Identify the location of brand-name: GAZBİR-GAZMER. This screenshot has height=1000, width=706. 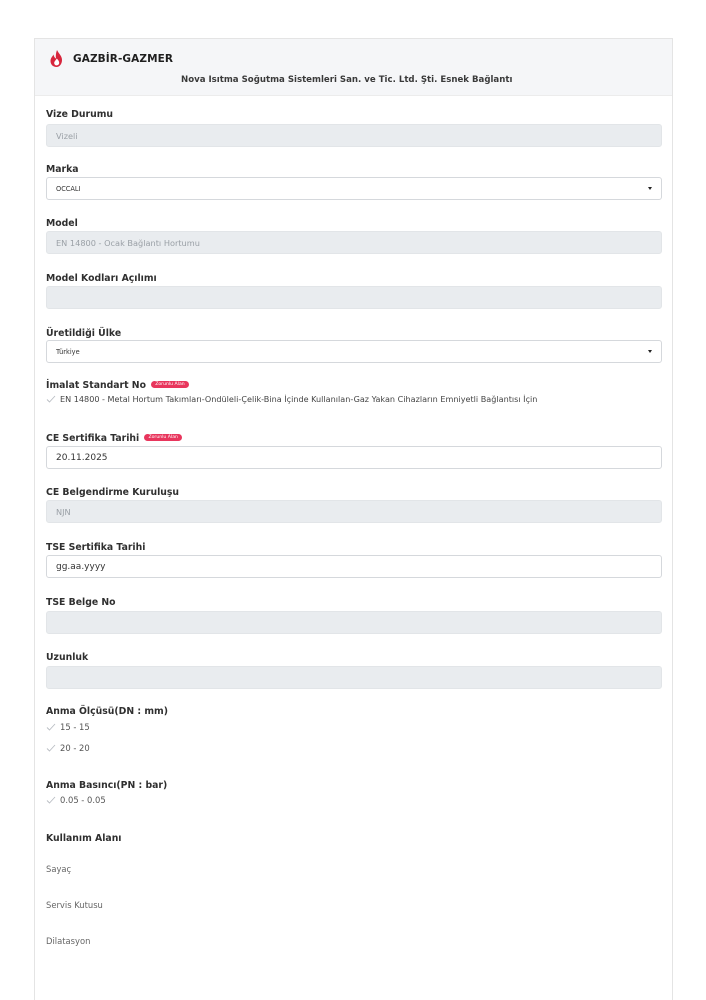
(123, 59).